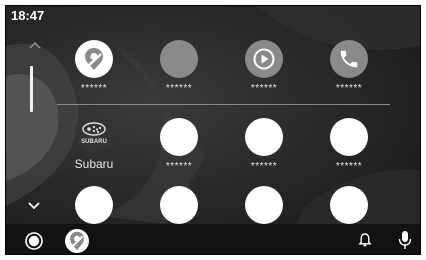  What do you see at coordinates (94, 133) in the screenshot?
I see `subaru-logo-icon: SUBARU` at bounding box center [94, 133].